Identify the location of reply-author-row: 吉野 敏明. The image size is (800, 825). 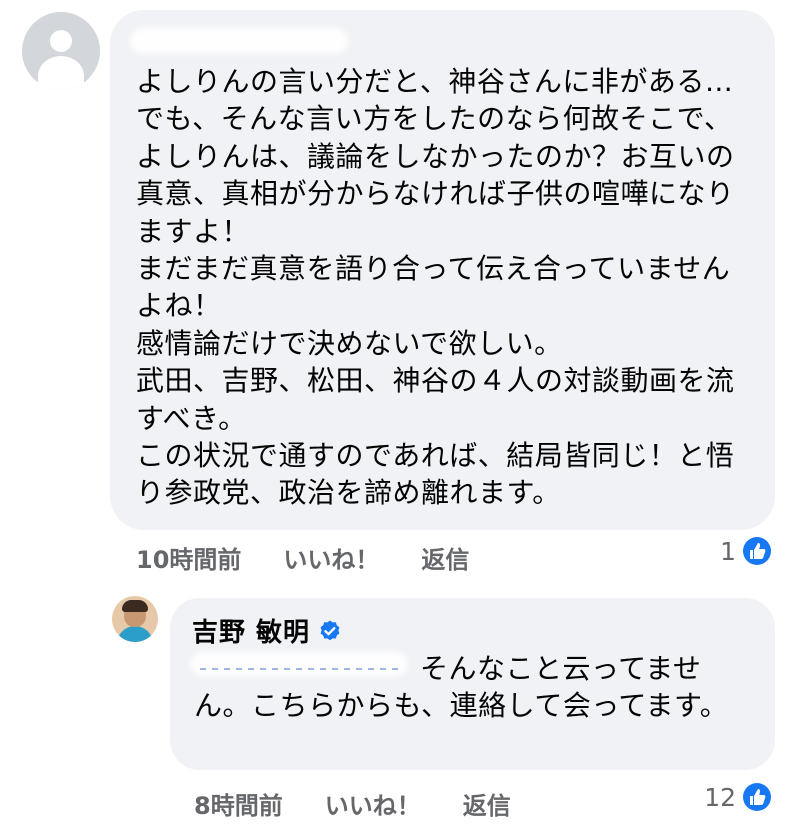
(267, 630).